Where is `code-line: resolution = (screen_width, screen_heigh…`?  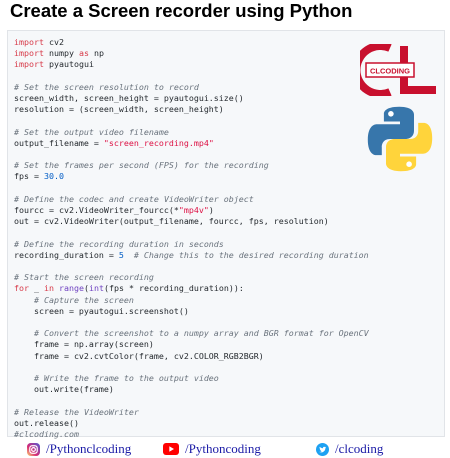
code-line: resolution = (screen_width, screen_heigh… is located at coordinates (119, 109).